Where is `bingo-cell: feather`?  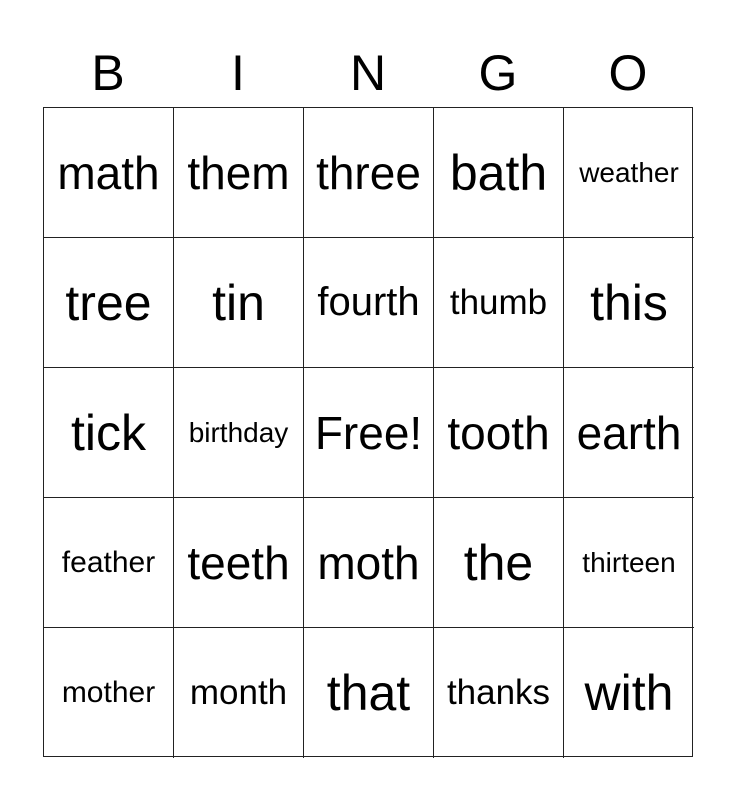 bingo-cell: feather is located at coordinates (109, 563).